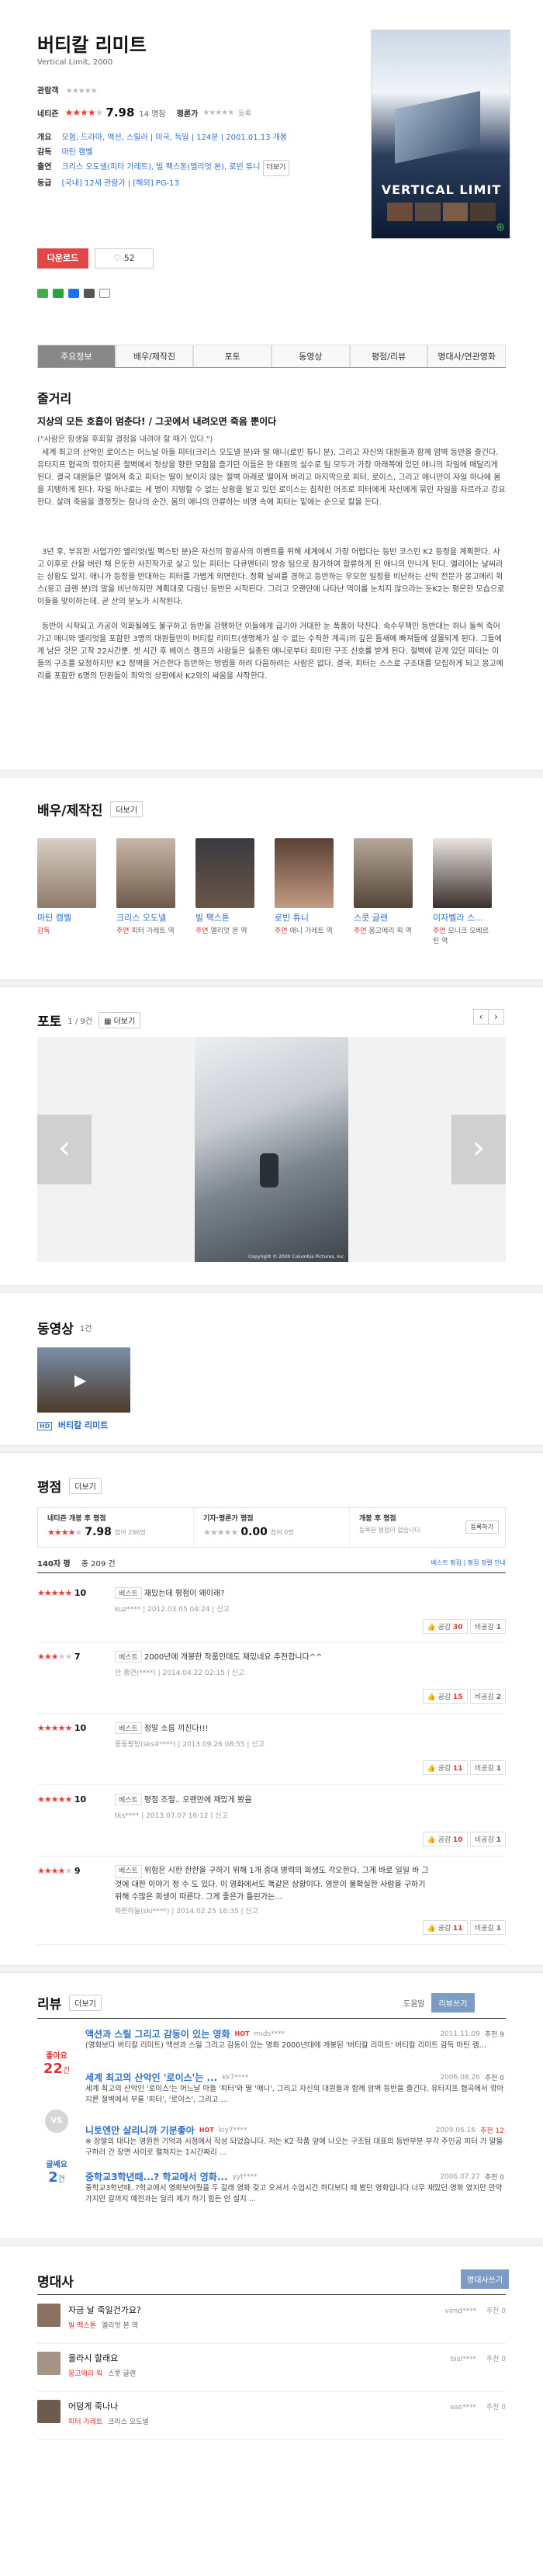  What do you see at coordinates (157, 2033) in the screenshot?
I see `review-item-title: 액션과 스릴 그리고 감동이 있는 영화` at bounding box center [157, 2033].